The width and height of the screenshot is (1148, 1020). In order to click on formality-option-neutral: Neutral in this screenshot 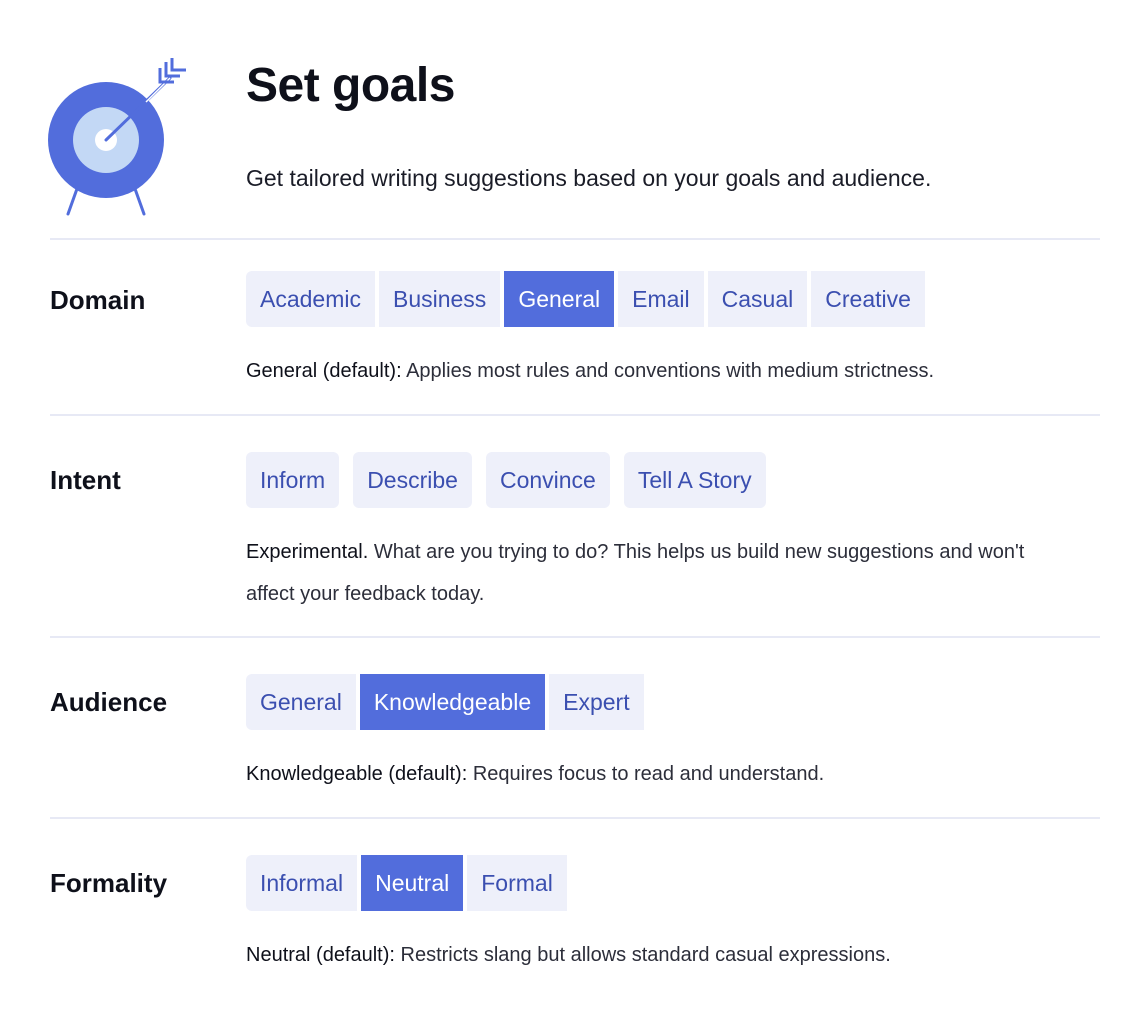, I will do `click(412, 883)`.